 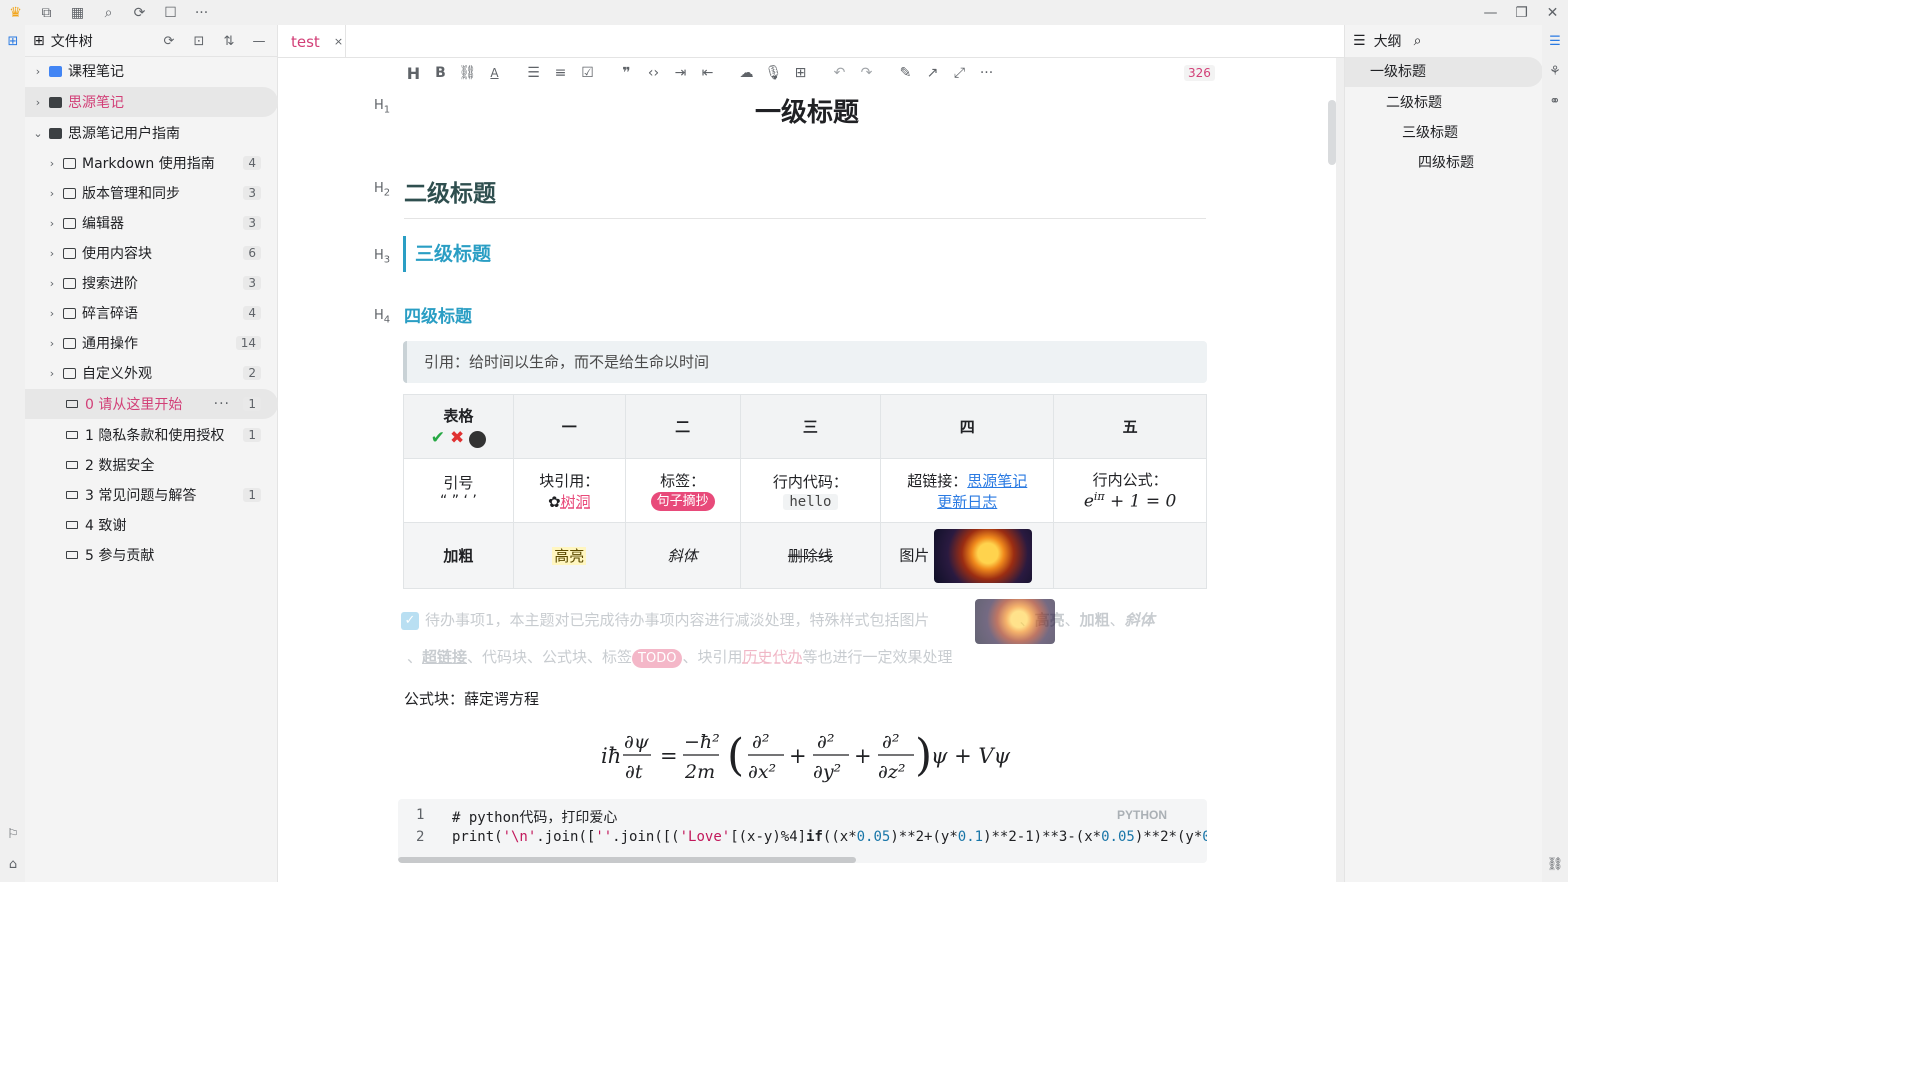 I want to click on table-cell: 行内代码： hello, so click(x=810, y=490).